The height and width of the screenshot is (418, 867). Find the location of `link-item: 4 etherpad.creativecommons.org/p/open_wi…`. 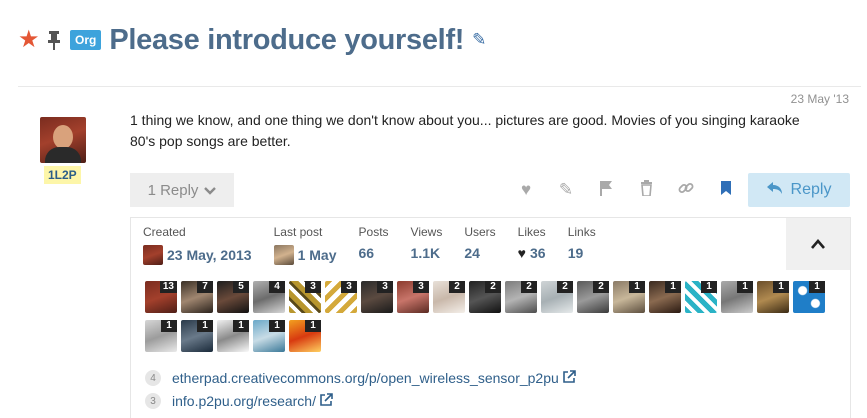

link-item: 4 etherpad.creativecommons.org/p/open_wi… is located at coordinates (360, 378).